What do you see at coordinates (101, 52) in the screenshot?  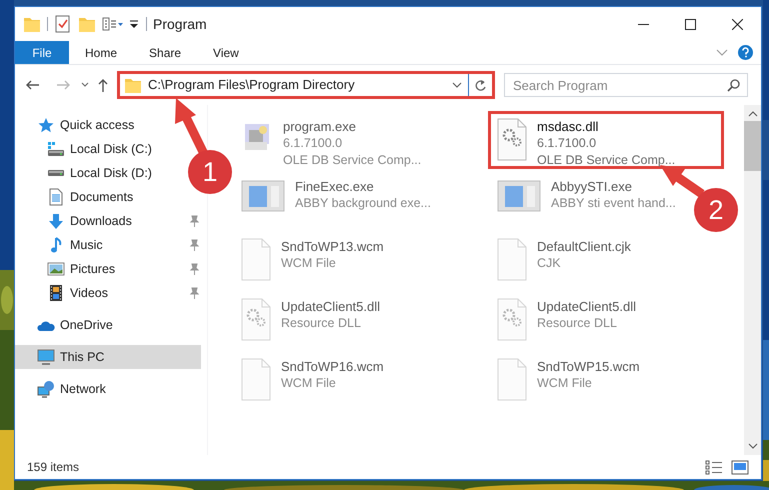 I see `ribbon-tab: Home` at bounding box center [101, 52].